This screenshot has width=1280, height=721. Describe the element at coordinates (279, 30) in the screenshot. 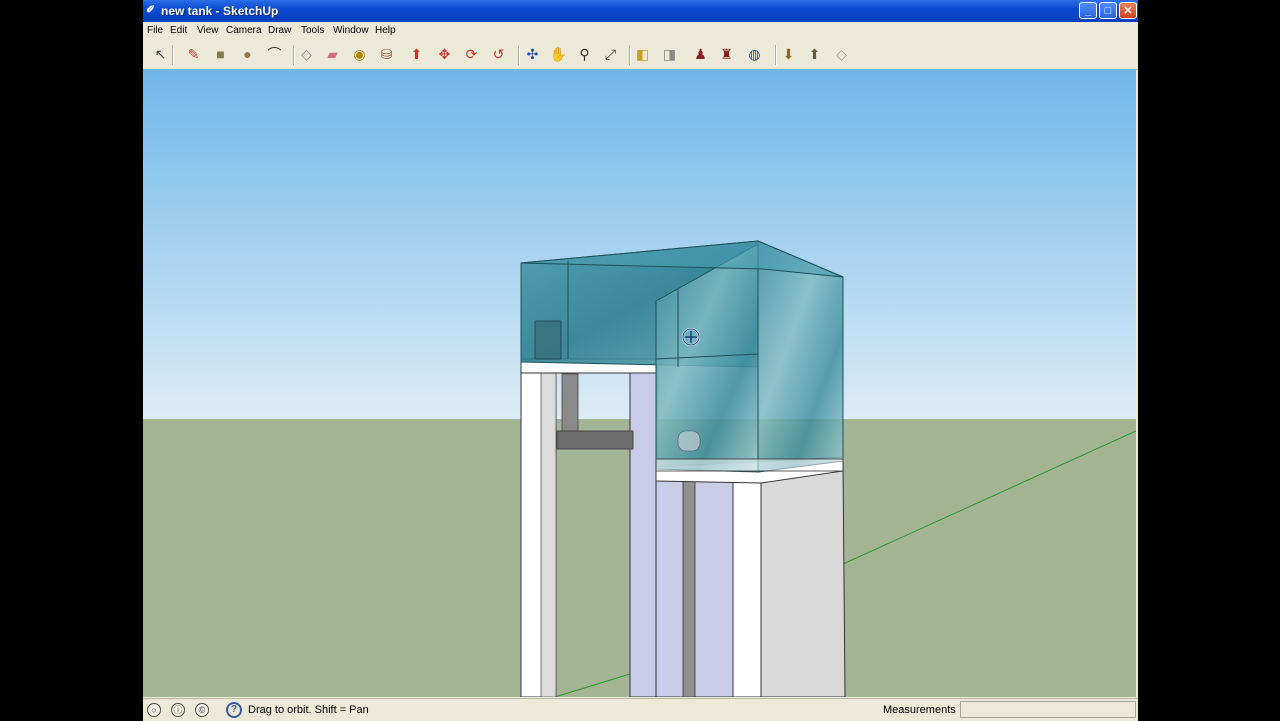

I see `menu-draw: Draw` at that location.